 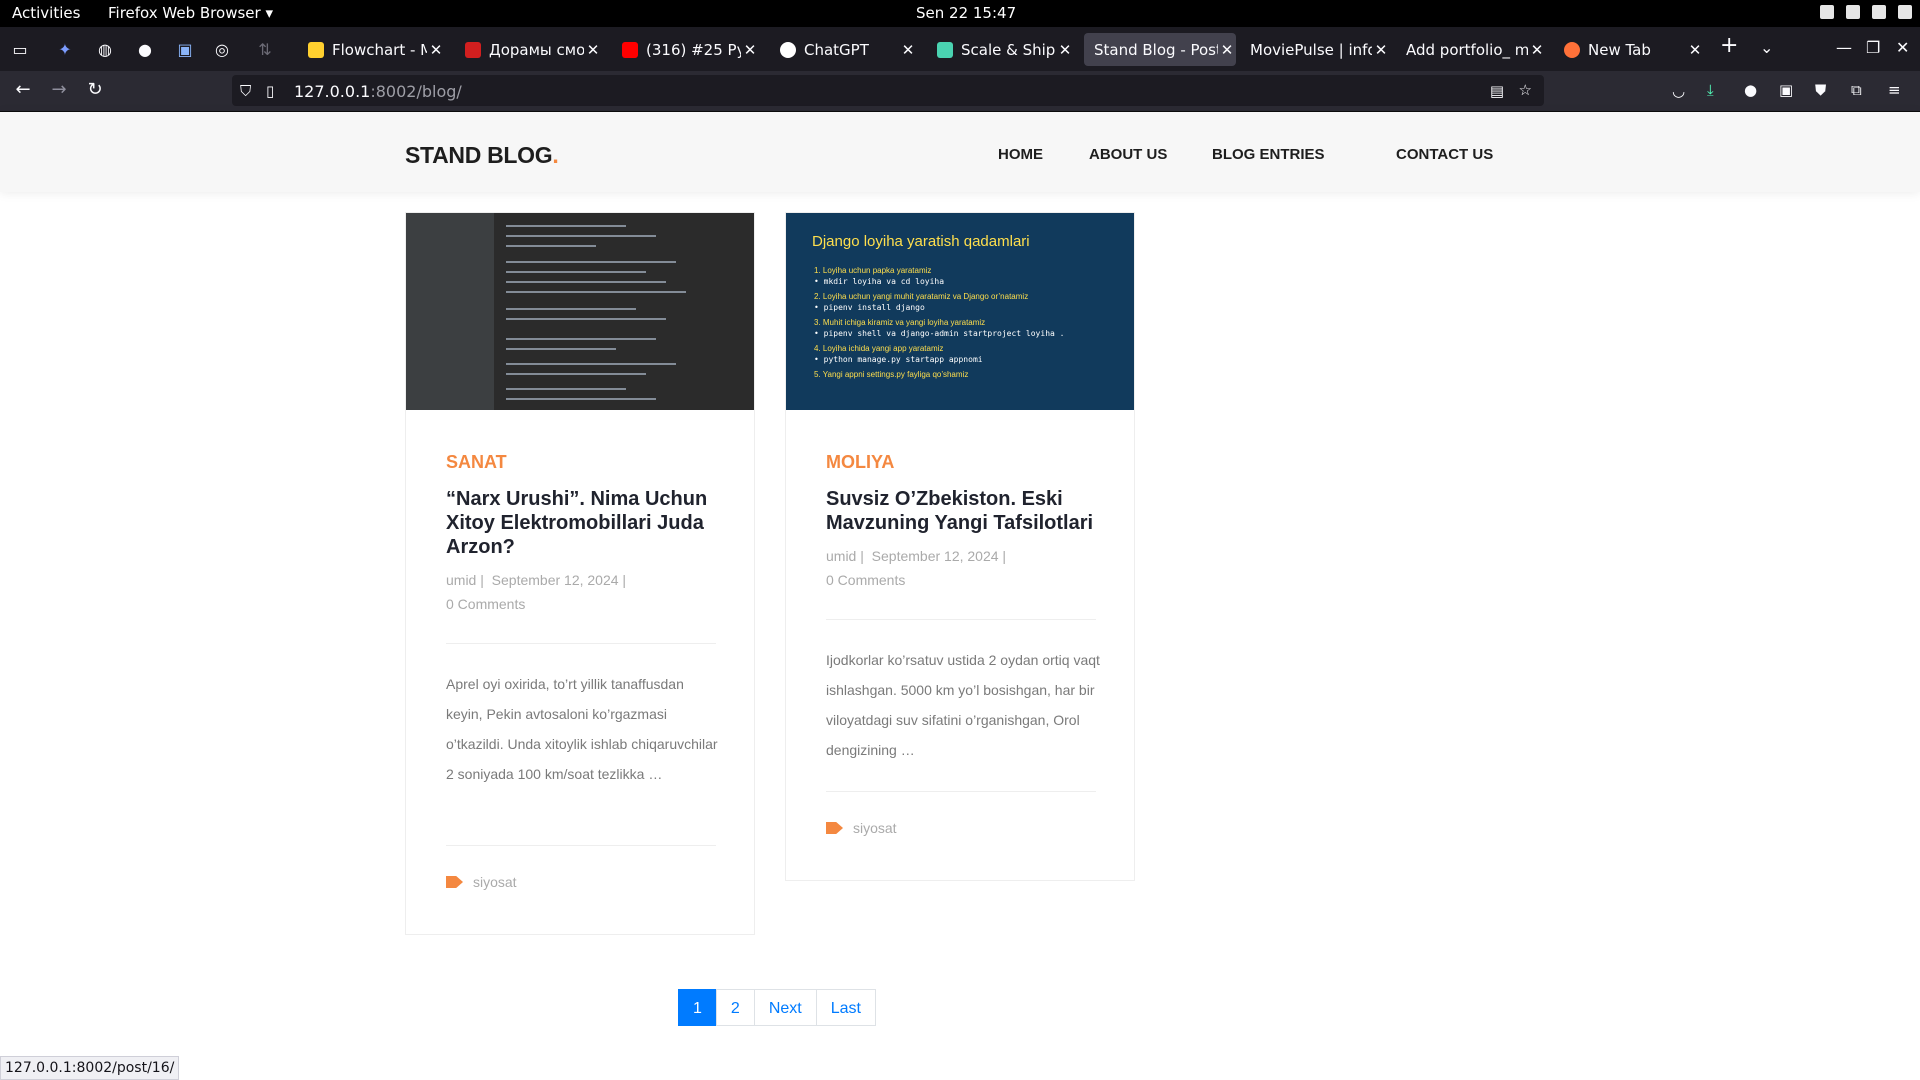 I want to click on reload-button: ↻, so click(x=95, y=89).